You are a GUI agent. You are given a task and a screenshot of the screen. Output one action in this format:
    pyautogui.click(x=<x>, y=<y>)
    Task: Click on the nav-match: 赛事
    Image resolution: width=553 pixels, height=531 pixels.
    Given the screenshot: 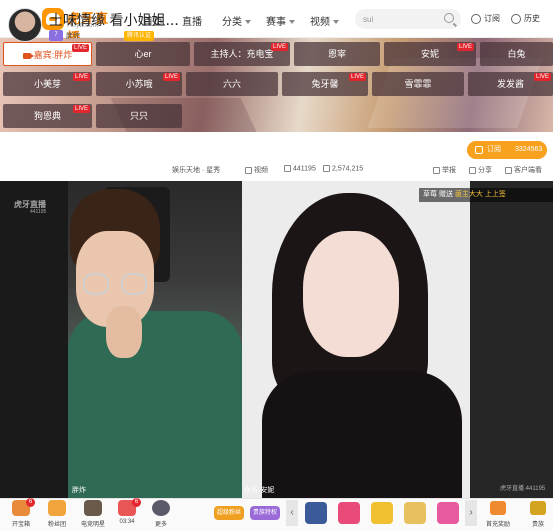 What is the action you would take?
    pyautogui.click(x=280, y=20)
    